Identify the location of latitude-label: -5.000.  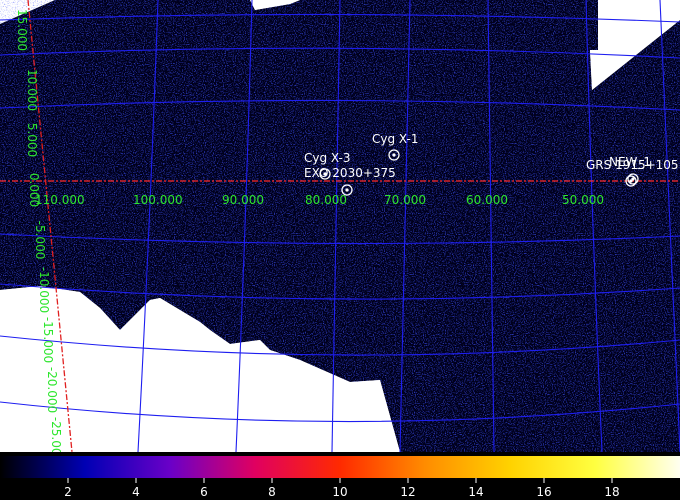
(40, 240).